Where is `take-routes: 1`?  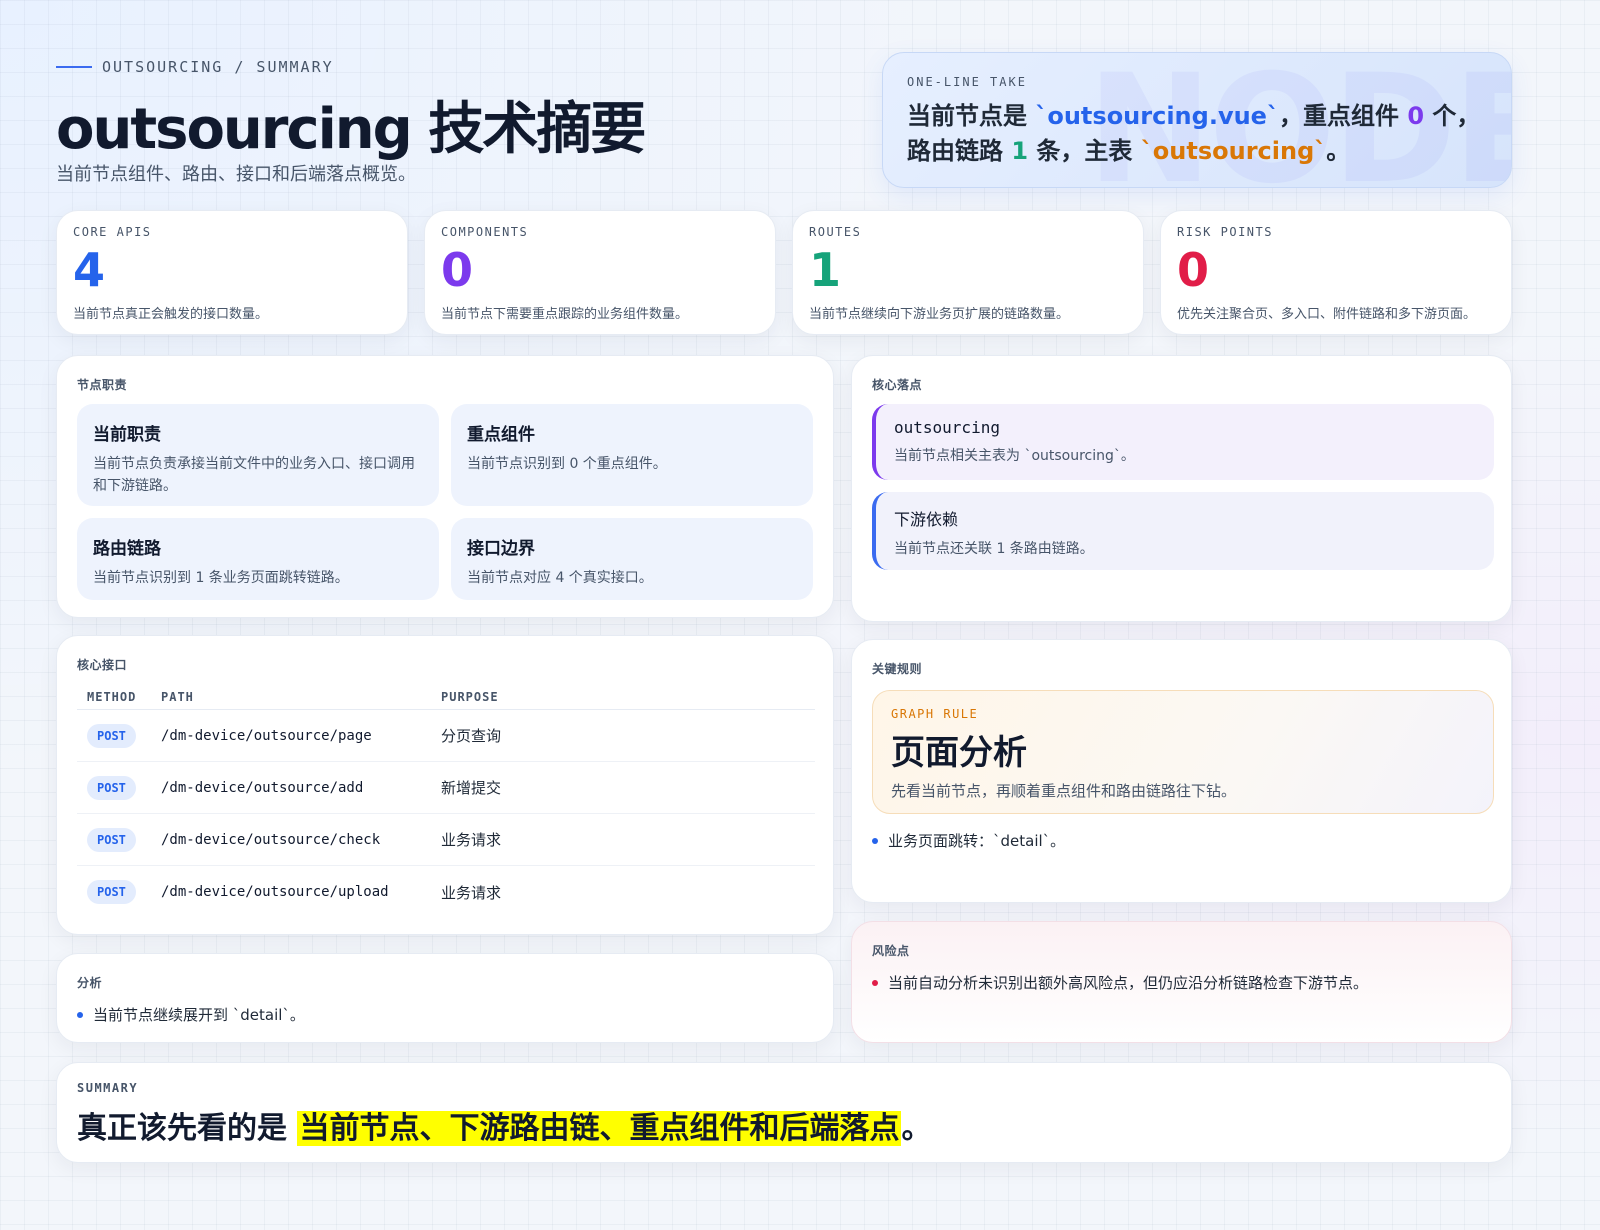 take-routes: 1 is located at coordinates (1020, 151).